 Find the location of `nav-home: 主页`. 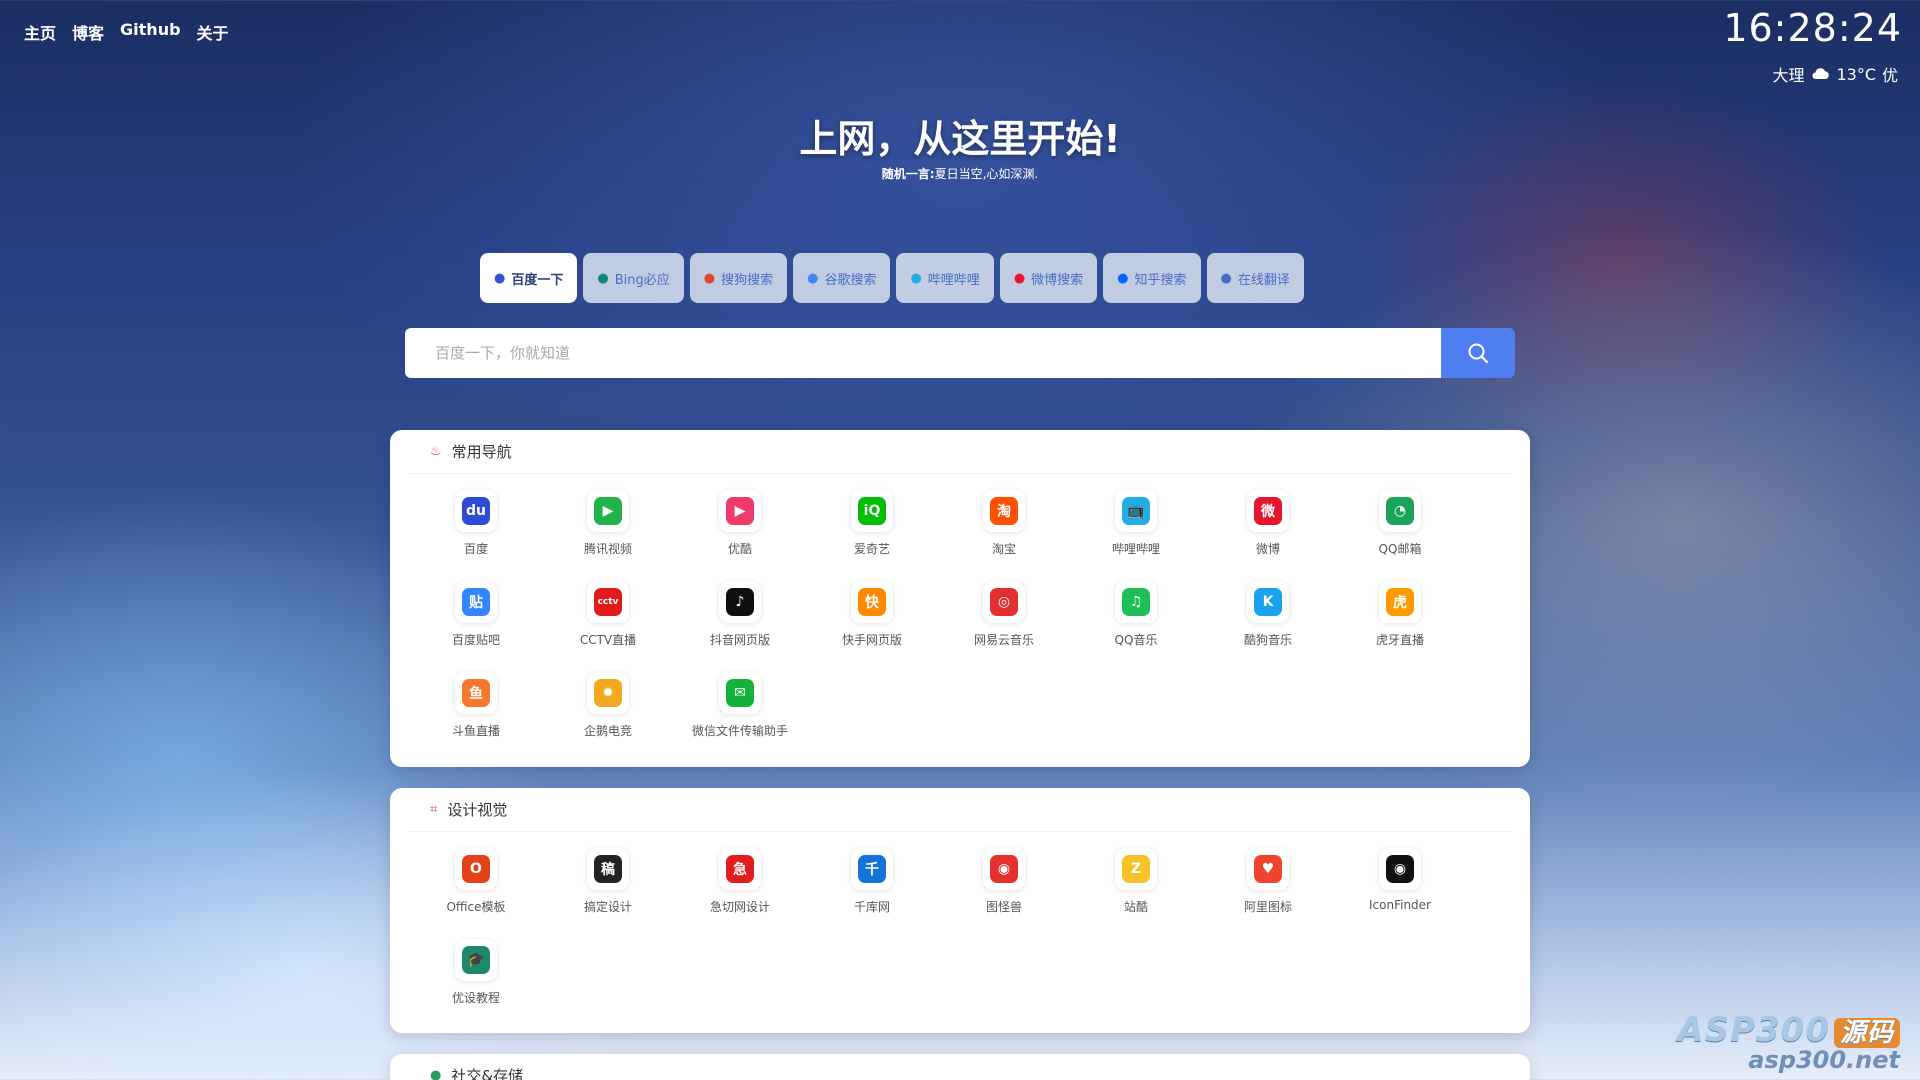

nav-home: 主页 is located at coordinates (40, 32).